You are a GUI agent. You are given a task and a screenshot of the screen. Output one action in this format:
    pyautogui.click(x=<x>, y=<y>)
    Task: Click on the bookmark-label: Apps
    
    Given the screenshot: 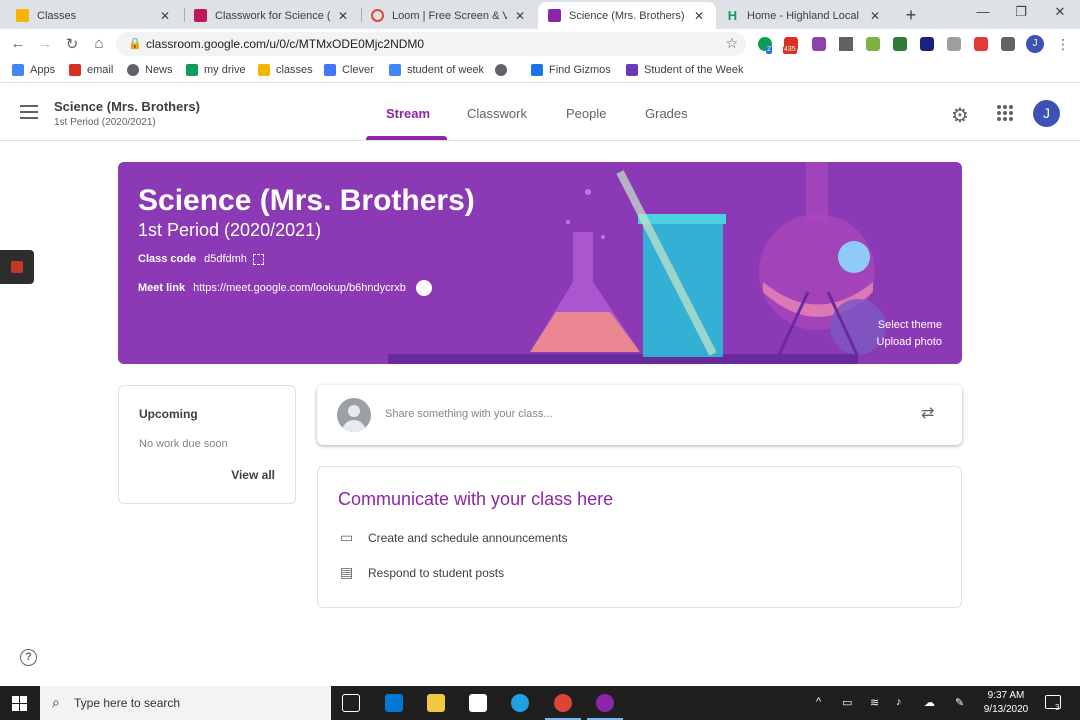 What is the action you would take?
    pyautogui.click(x=43, y=70)
    